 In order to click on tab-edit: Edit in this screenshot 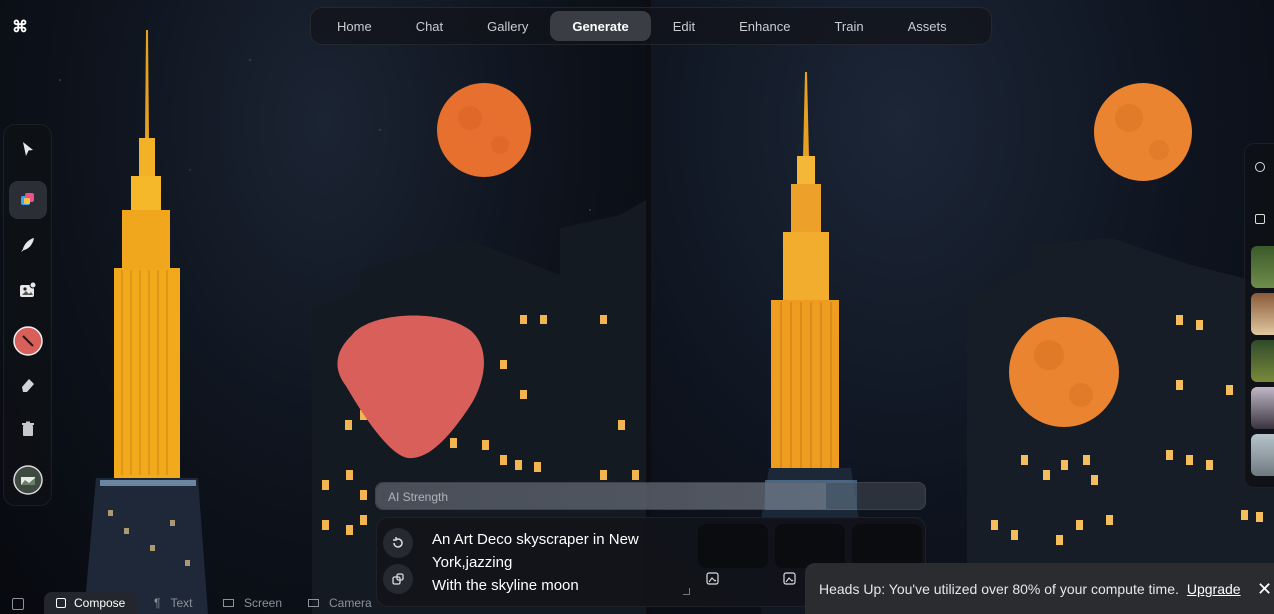, I will do `click(684, 26)`.